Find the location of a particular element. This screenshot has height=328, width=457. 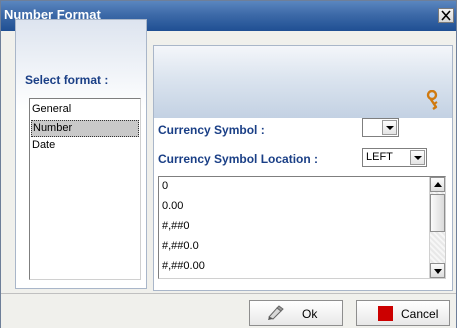

close-icon is located at coordinates (446, 15).